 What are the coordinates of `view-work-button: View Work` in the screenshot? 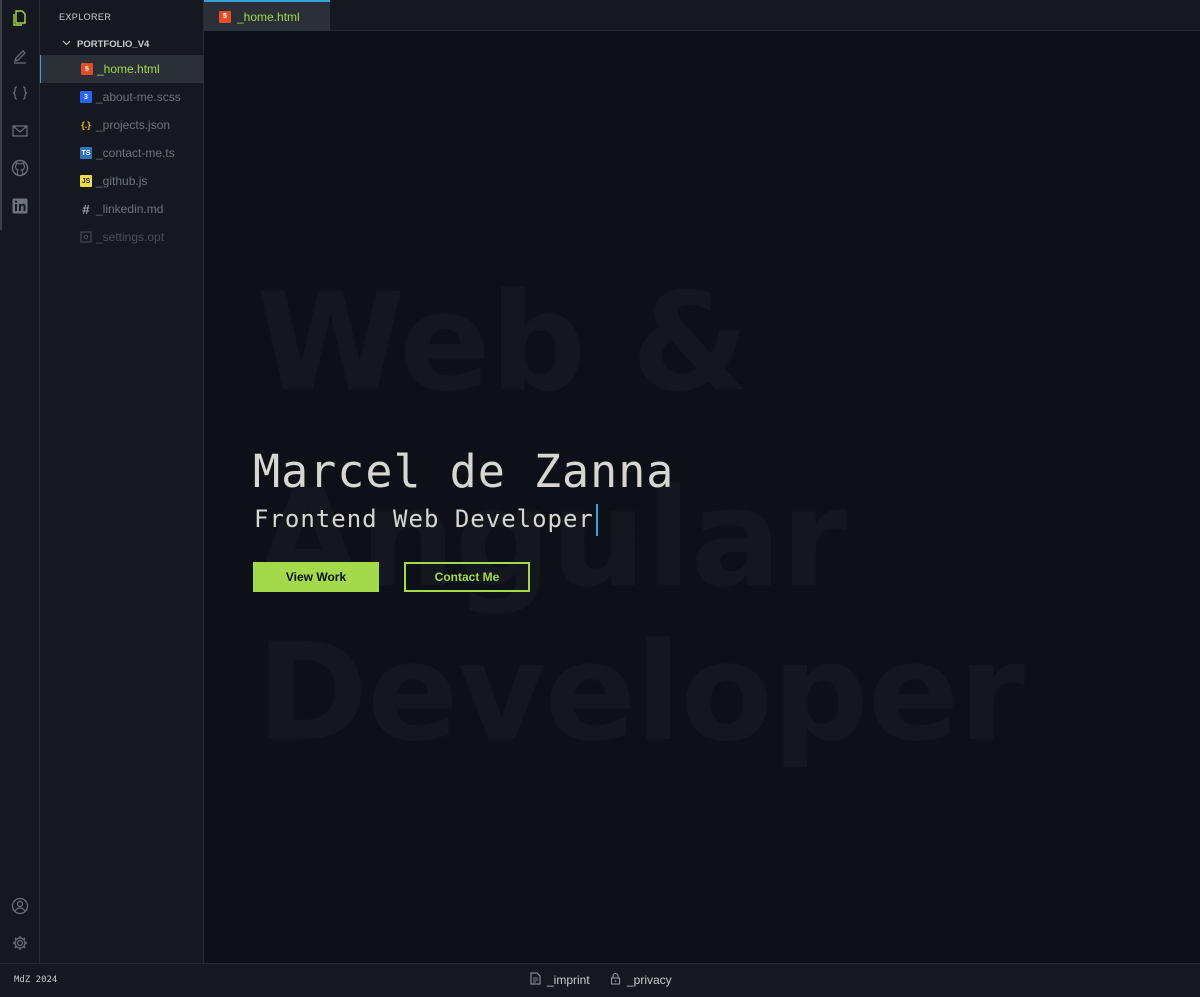 It's located at (316, 577).